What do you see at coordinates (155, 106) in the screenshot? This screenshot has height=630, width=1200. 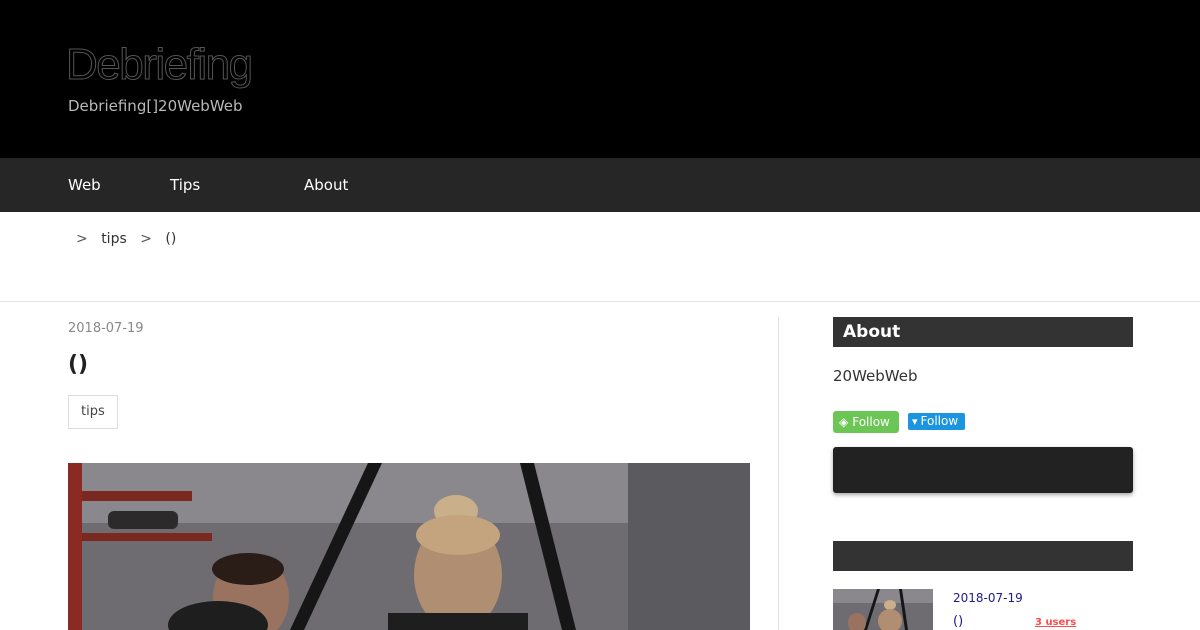 I see `site-description: Debriefing[]20WebWeb` at bounding box center [155, 106].